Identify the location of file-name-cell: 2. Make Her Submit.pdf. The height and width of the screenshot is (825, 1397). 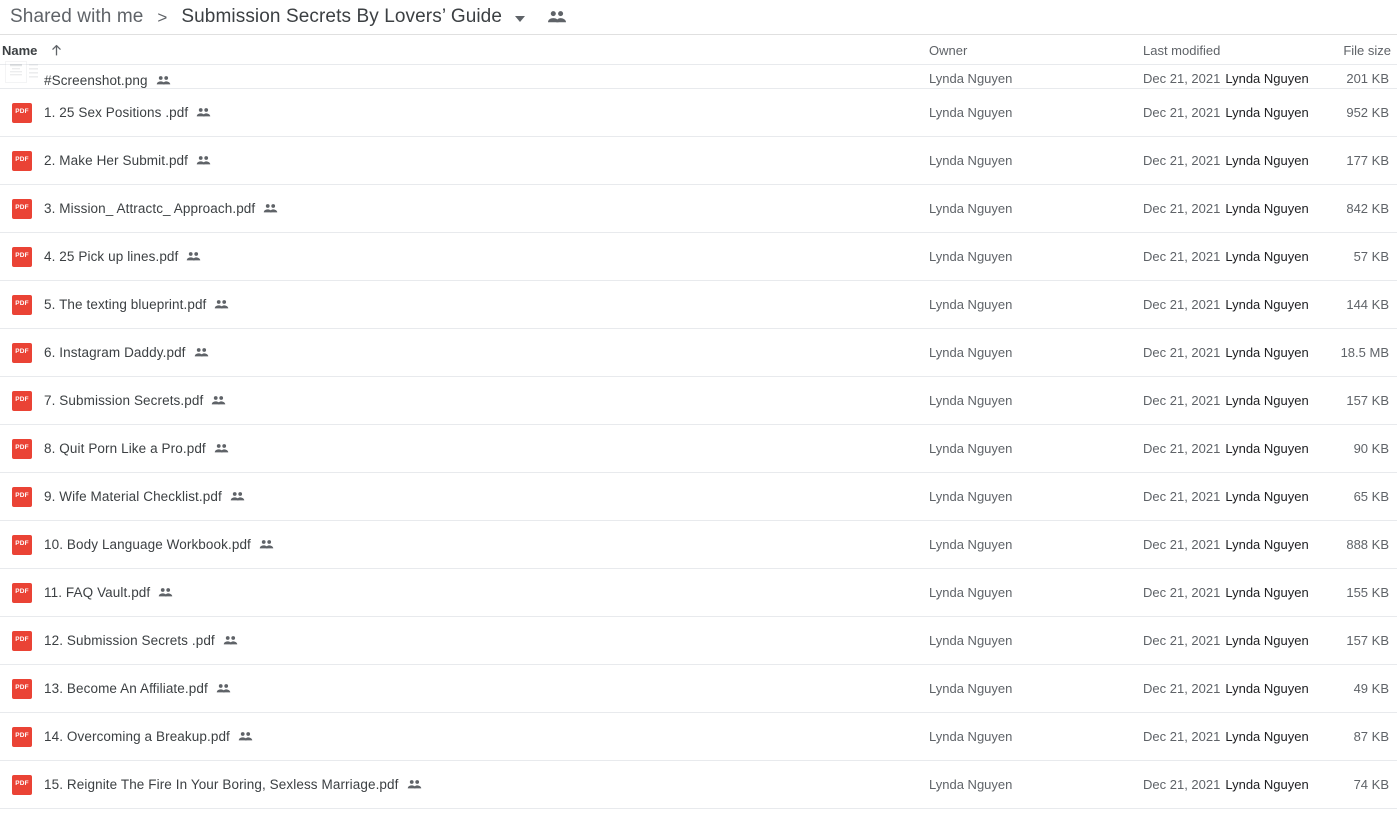
(127, 160).